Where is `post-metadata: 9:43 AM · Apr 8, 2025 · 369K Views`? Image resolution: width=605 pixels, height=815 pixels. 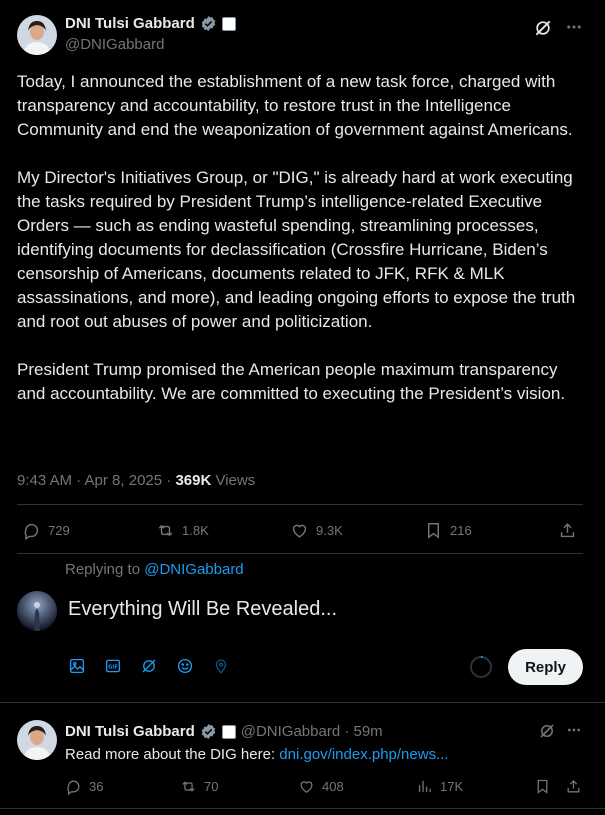
post-metadata: 9:43 AM · Apr 8, 2025 · 369K Views is located at coordinates (136, 480).